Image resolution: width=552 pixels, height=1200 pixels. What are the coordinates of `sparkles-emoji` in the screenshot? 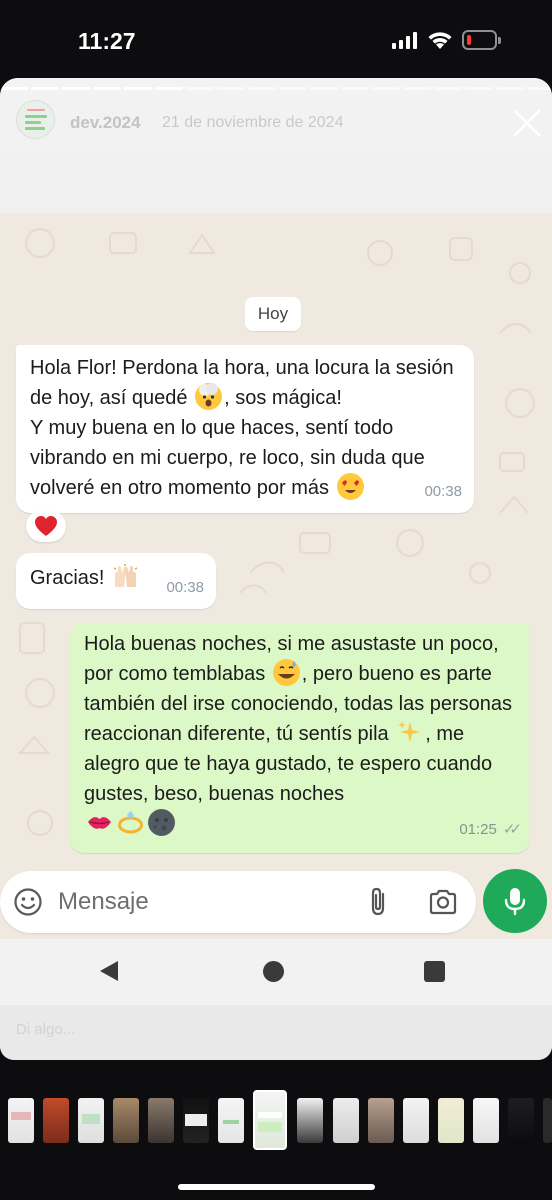 It's located at (409, 732).